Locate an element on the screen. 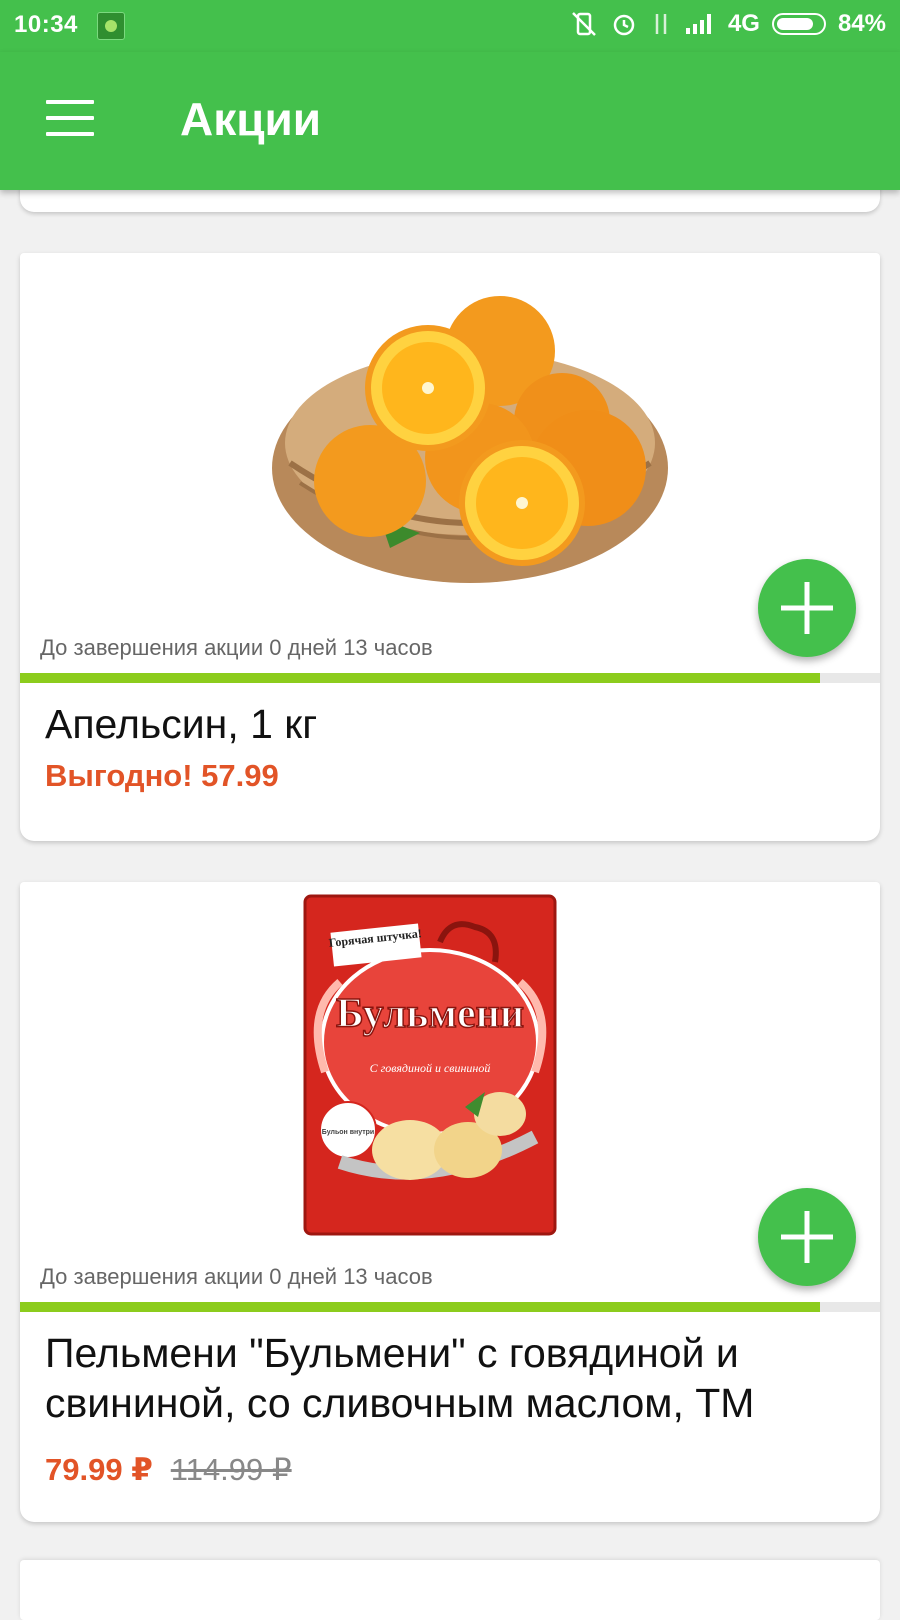 The width and height of the screenshot is (900, 1620). vibrate-off-icon is located at coordinates (584, 24).